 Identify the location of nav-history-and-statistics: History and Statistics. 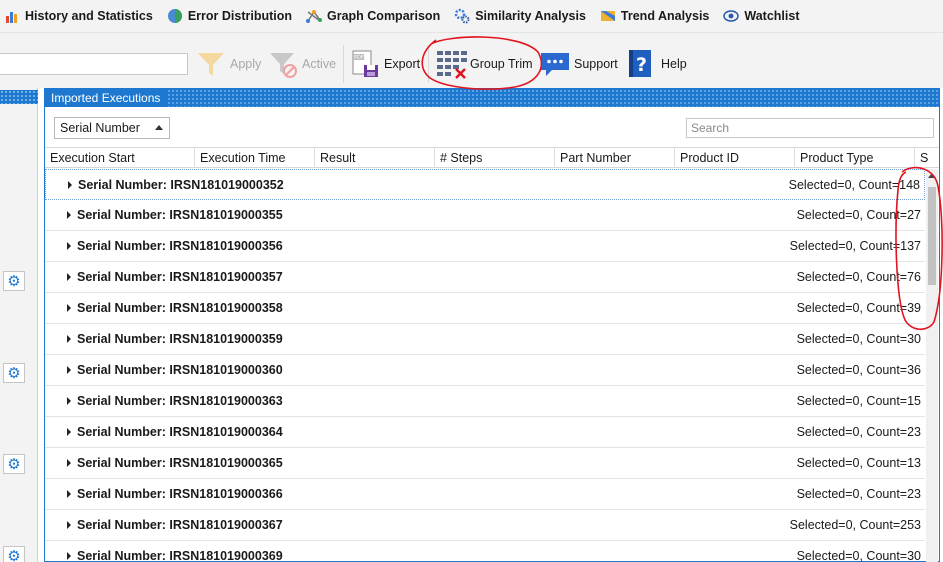
(81, 16).